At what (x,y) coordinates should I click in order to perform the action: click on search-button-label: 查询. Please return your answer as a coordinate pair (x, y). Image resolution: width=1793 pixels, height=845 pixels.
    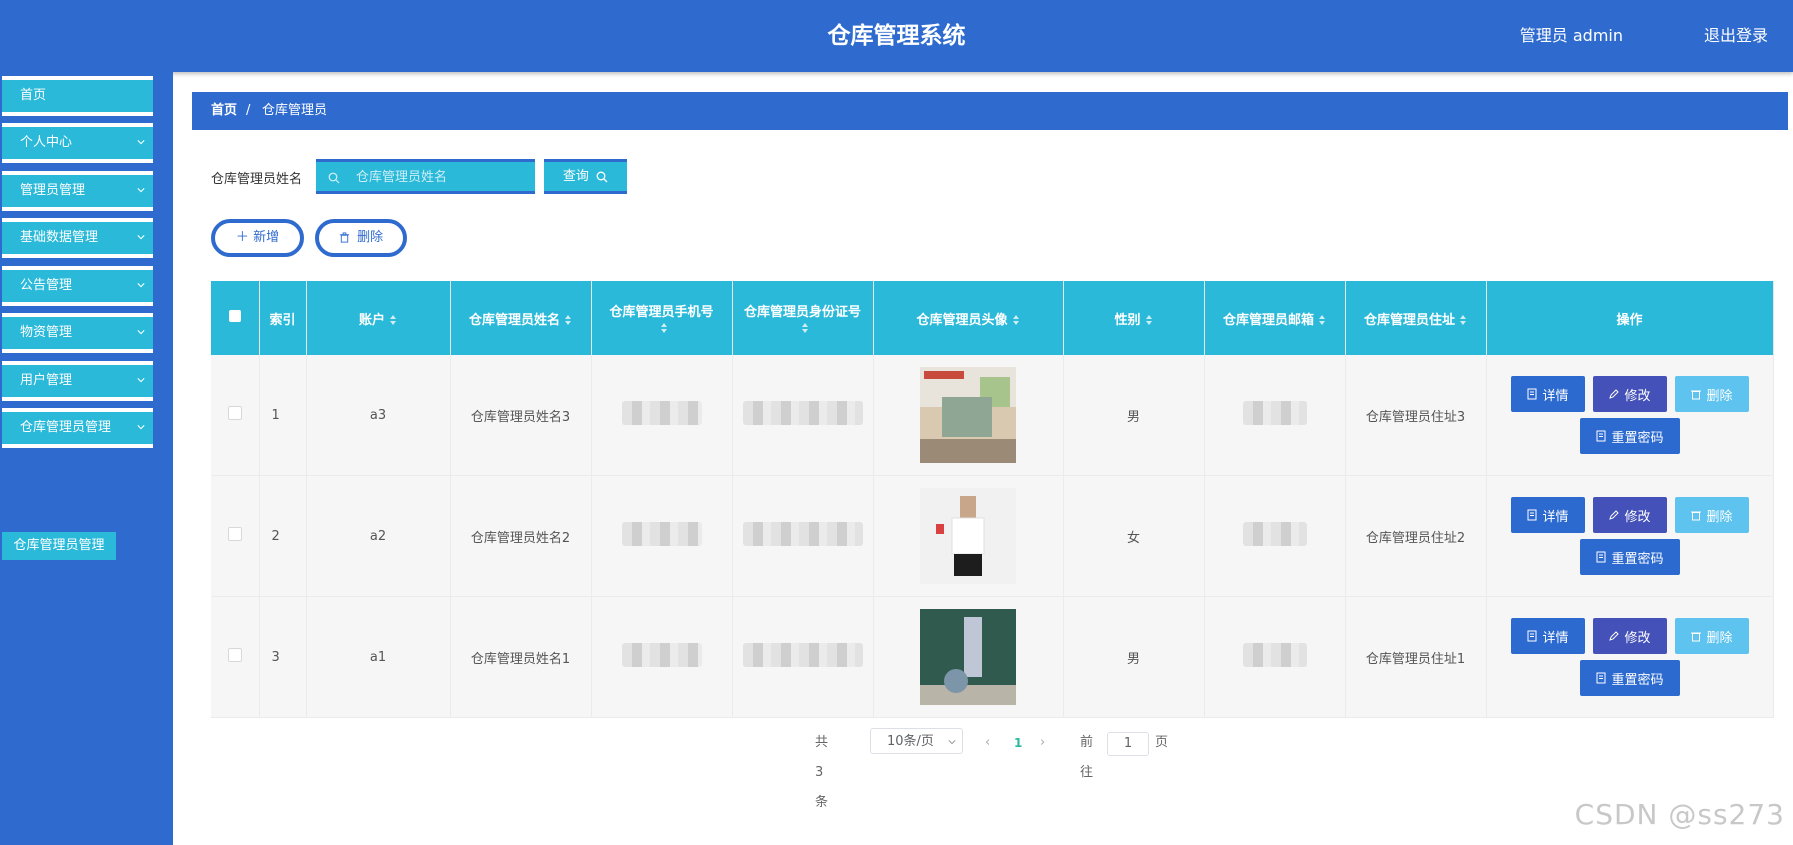
    Looking at the image, I should click on (575, 176).